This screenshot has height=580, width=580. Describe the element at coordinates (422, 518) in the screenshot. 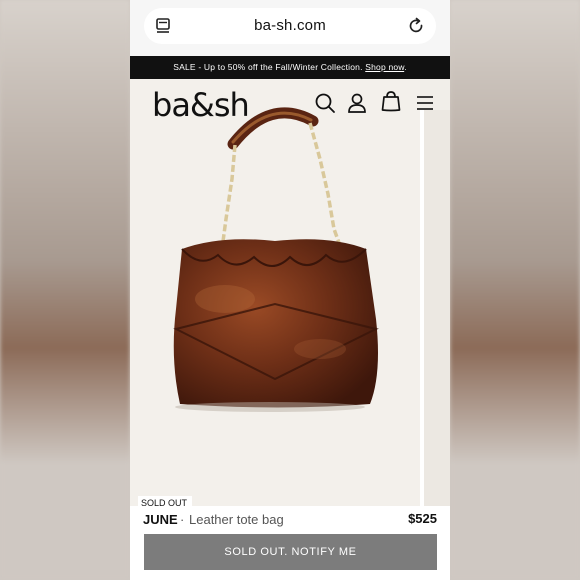

I see `product-price: $525` at that location.